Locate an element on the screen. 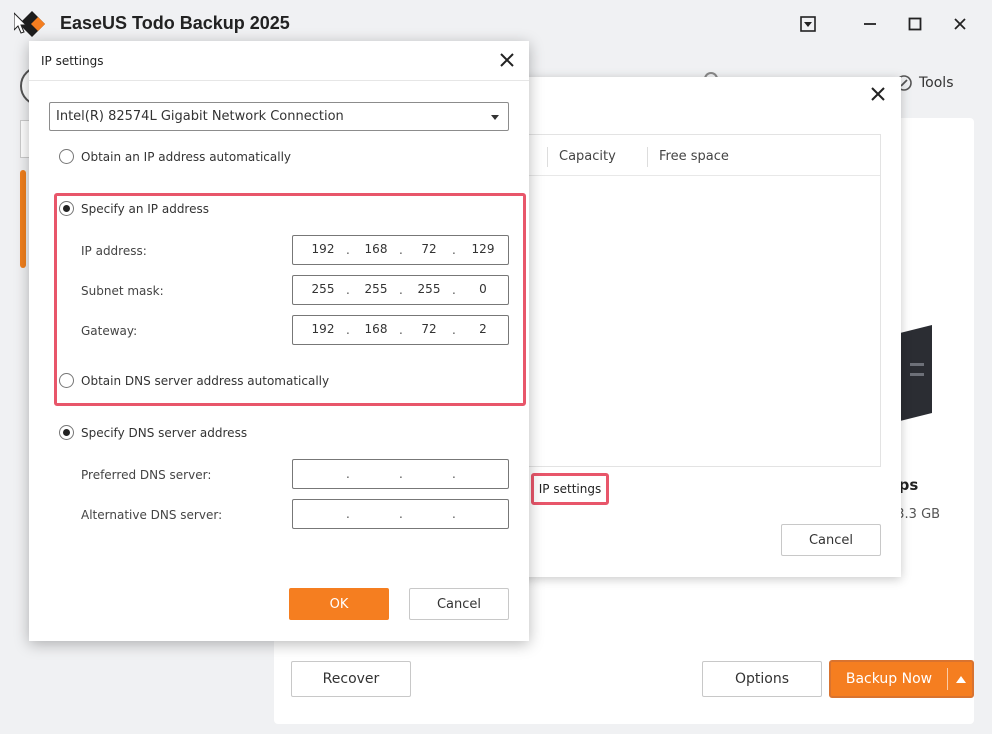 The height and width of the screenshot is (734, 992). specify-ip-radio is located at coordinates (66, 208).